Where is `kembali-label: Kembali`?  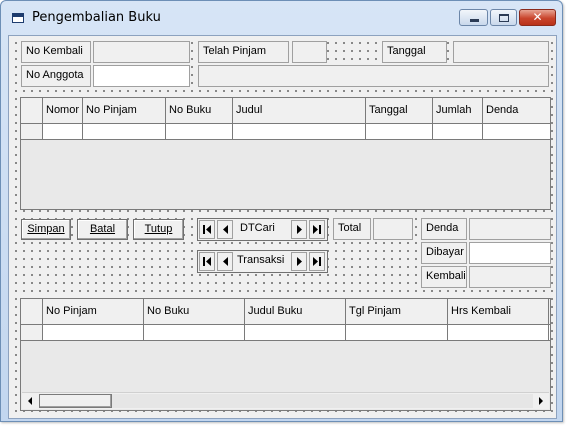
kembali-label: Kembali is located at coordinates (444, 277).